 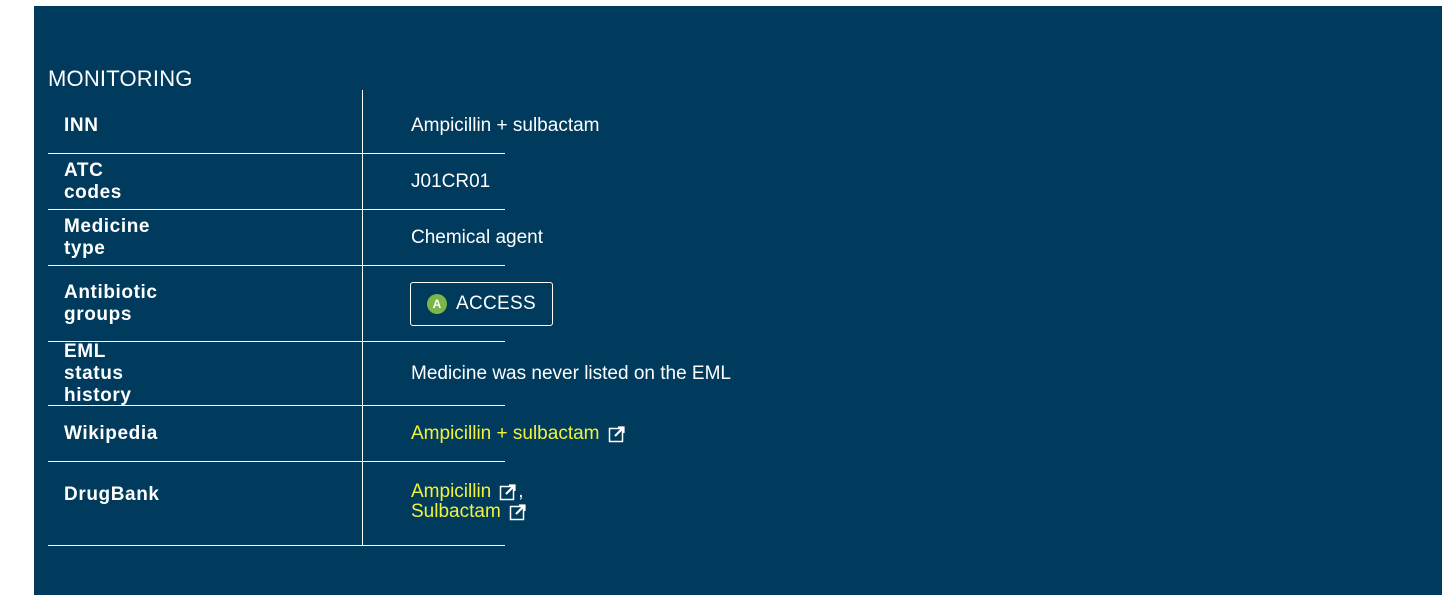 I want to click on drugbank-link-label: Ampicillin, so click(x=451, y=491).